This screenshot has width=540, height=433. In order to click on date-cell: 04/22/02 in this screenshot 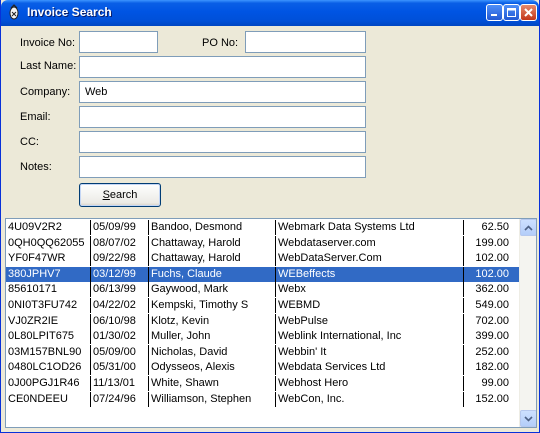, I will do `click(119, 305)`.